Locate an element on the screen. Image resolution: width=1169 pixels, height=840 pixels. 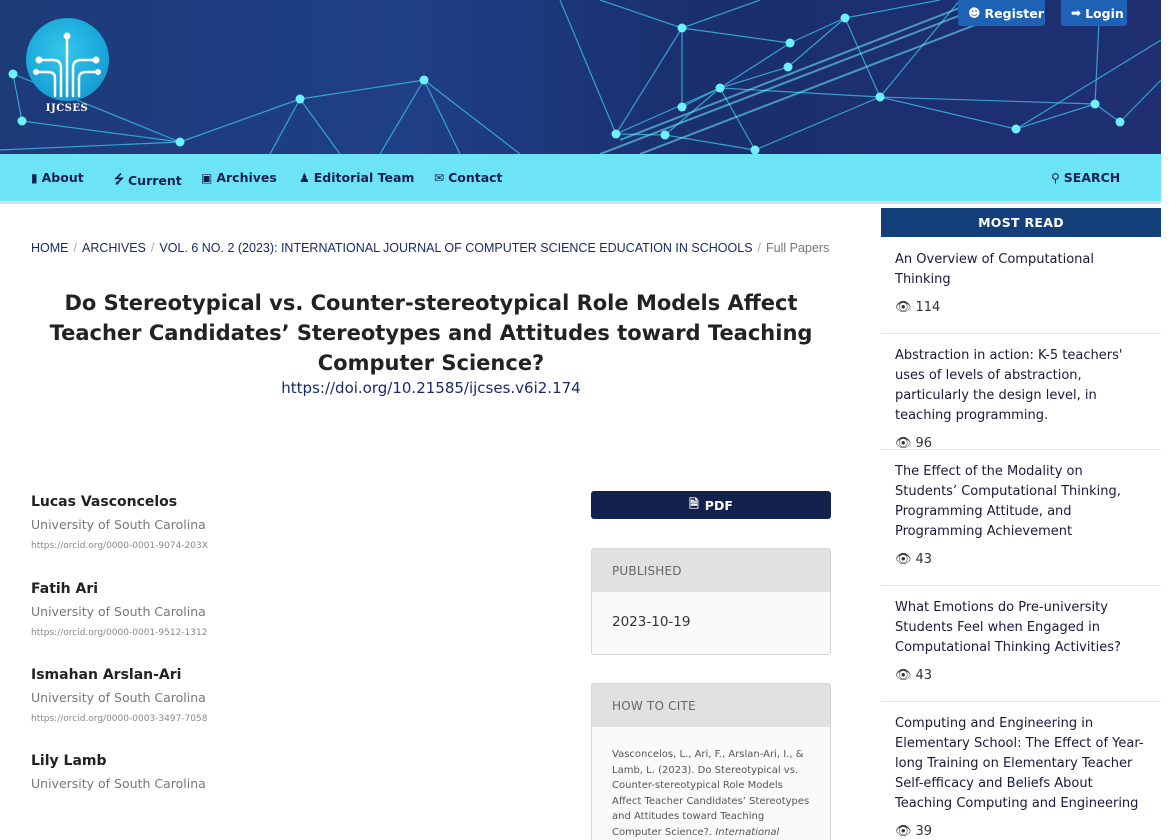
author-orcid-link: https://orcid.org/0000-0003-3497-7058 is located at coordinates (291, 719).